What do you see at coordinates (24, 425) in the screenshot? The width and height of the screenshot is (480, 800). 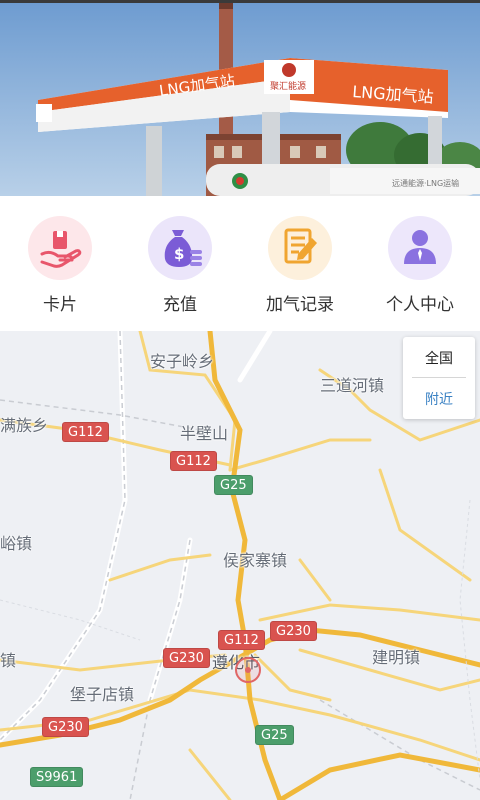 I see `place-label: 满族乡` at bounding box center [24, 425].